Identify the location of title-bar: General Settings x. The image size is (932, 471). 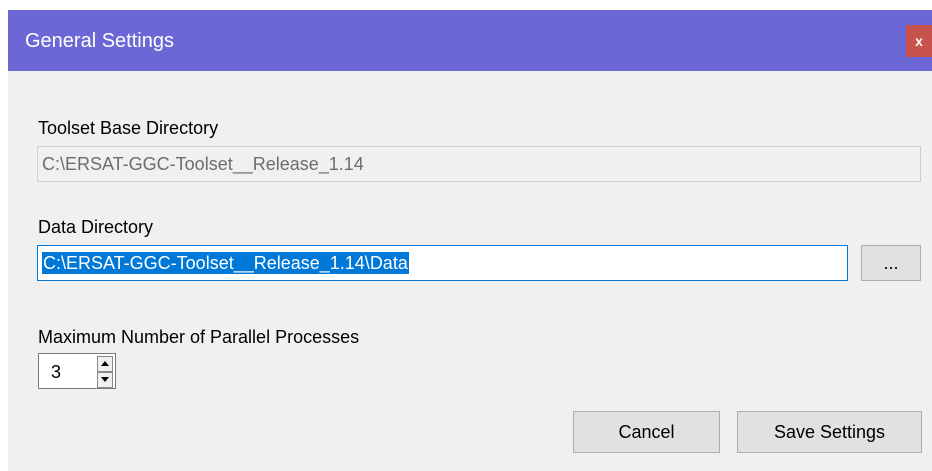
(470, 40).